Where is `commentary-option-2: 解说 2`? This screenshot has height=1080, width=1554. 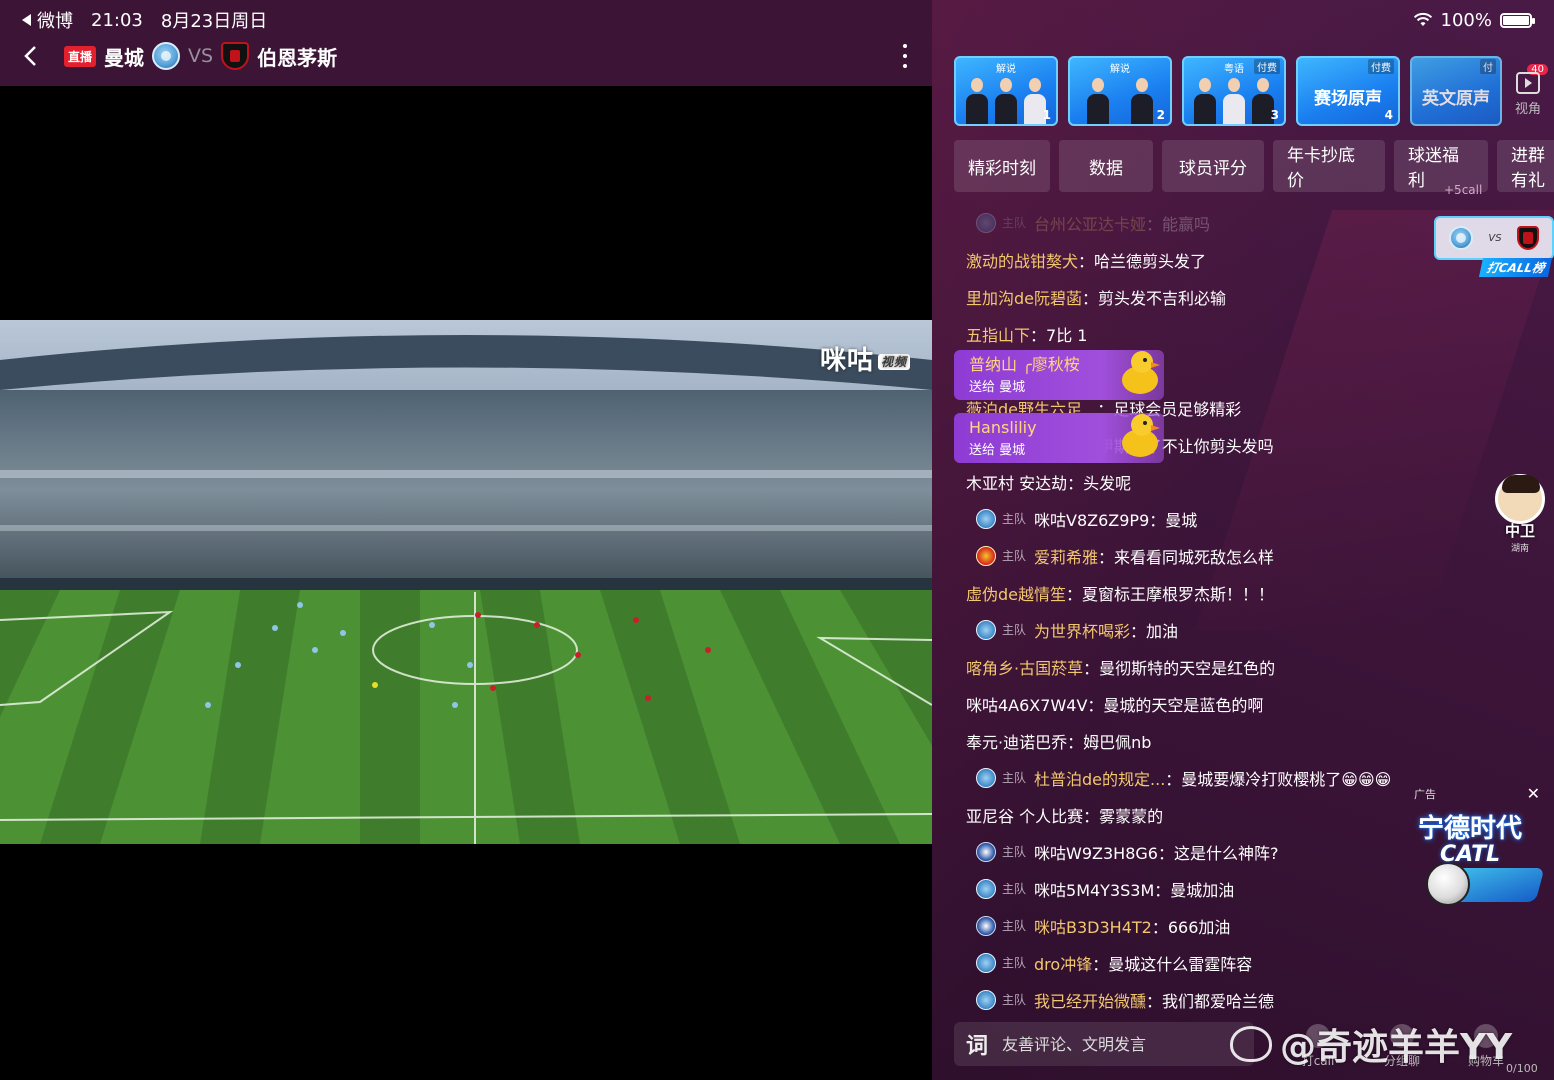 commentary-option-2: 解说 2 is located at coordinates (1120, 91).